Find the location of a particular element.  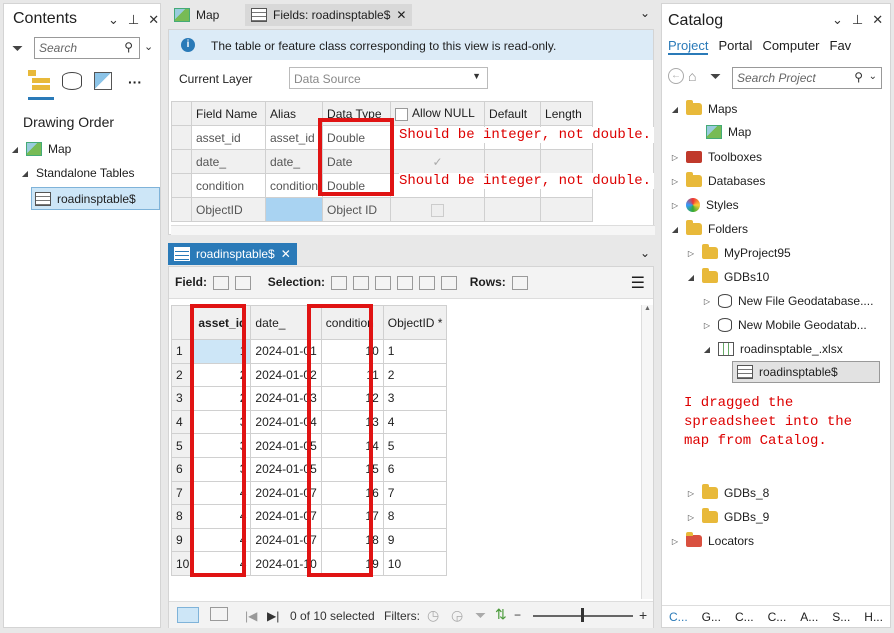

copy-selection-icon is located at coordinates (449, 282).